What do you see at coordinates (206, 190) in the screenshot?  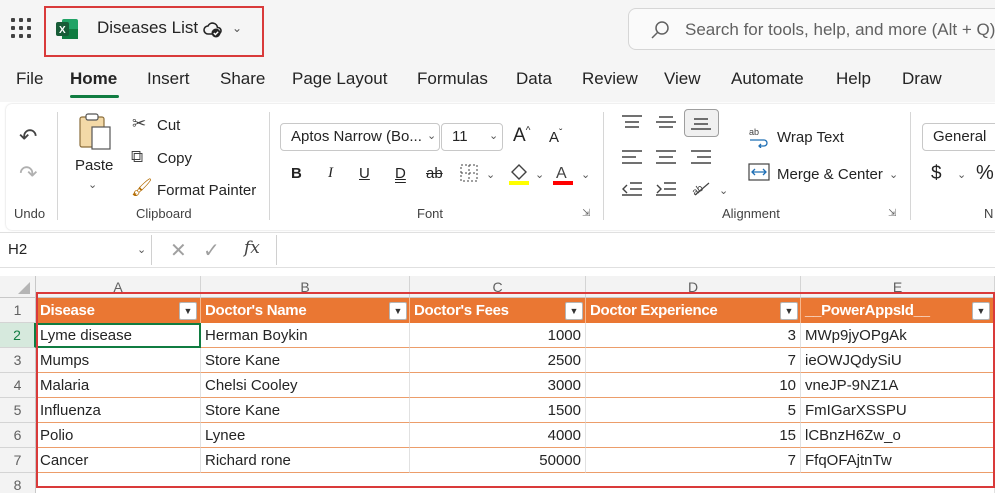 I see `format-painter-button: Format Painter` at bounding box center [206, 190].